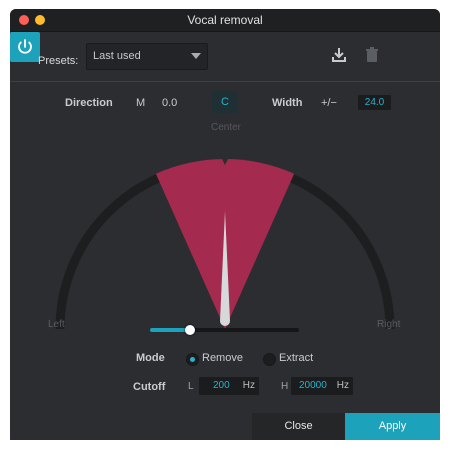  What do you see at coordinates (225, 127) in the screenshot?
I see `center-label: Center` at bounding box center [225, 127].